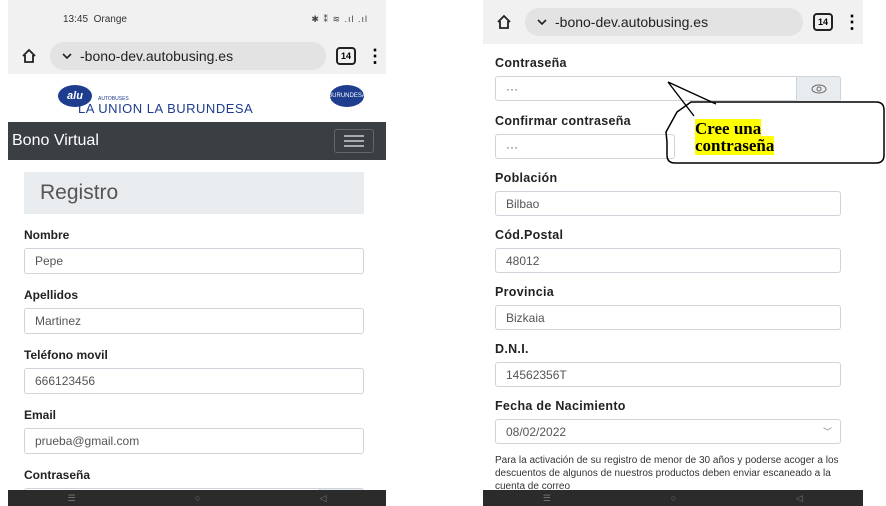  I want to click on field-label: Nombre, so click(47, 235).